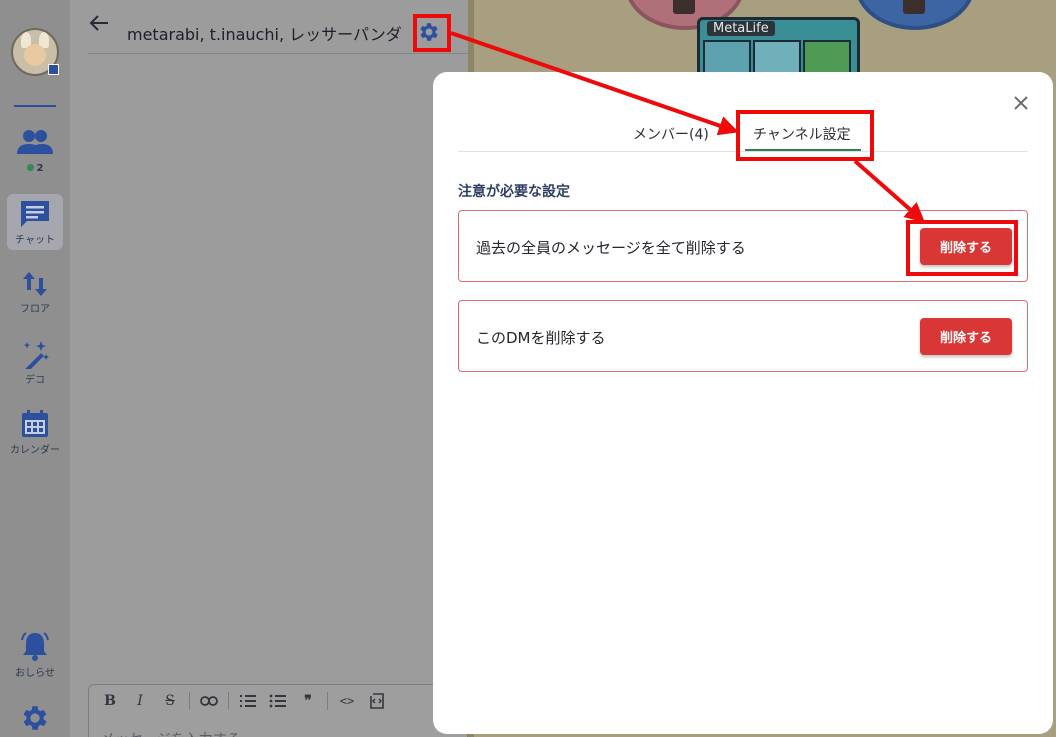 The height and width of the screenshot is (737, 1056). I want to click on sidebar-item-settings, so click(35, 718).